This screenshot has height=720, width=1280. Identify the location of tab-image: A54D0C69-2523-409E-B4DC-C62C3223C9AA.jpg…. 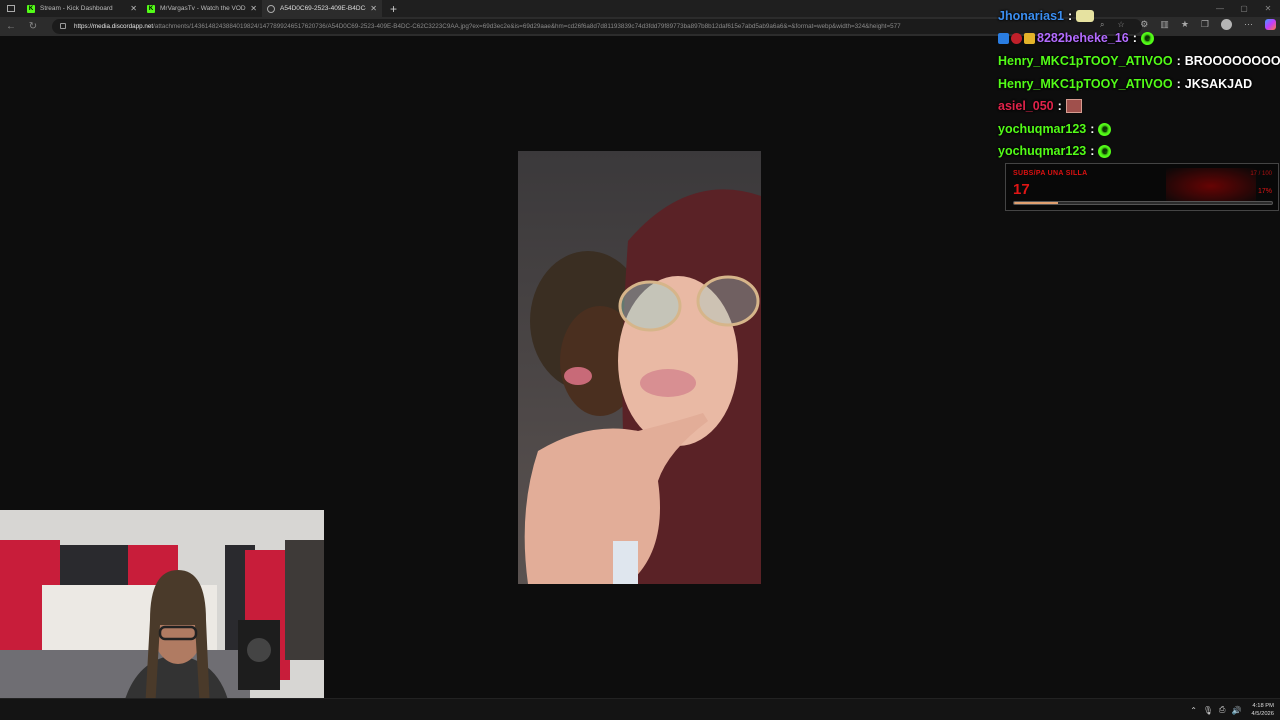
(322, 8).